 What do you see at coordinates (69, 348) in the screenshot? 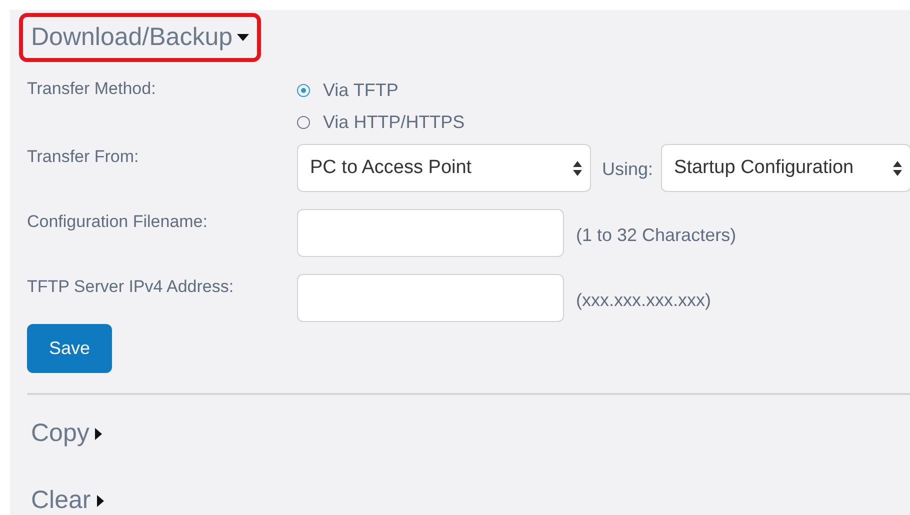
I see `save-button: Save` at bounding box center [69, 348].